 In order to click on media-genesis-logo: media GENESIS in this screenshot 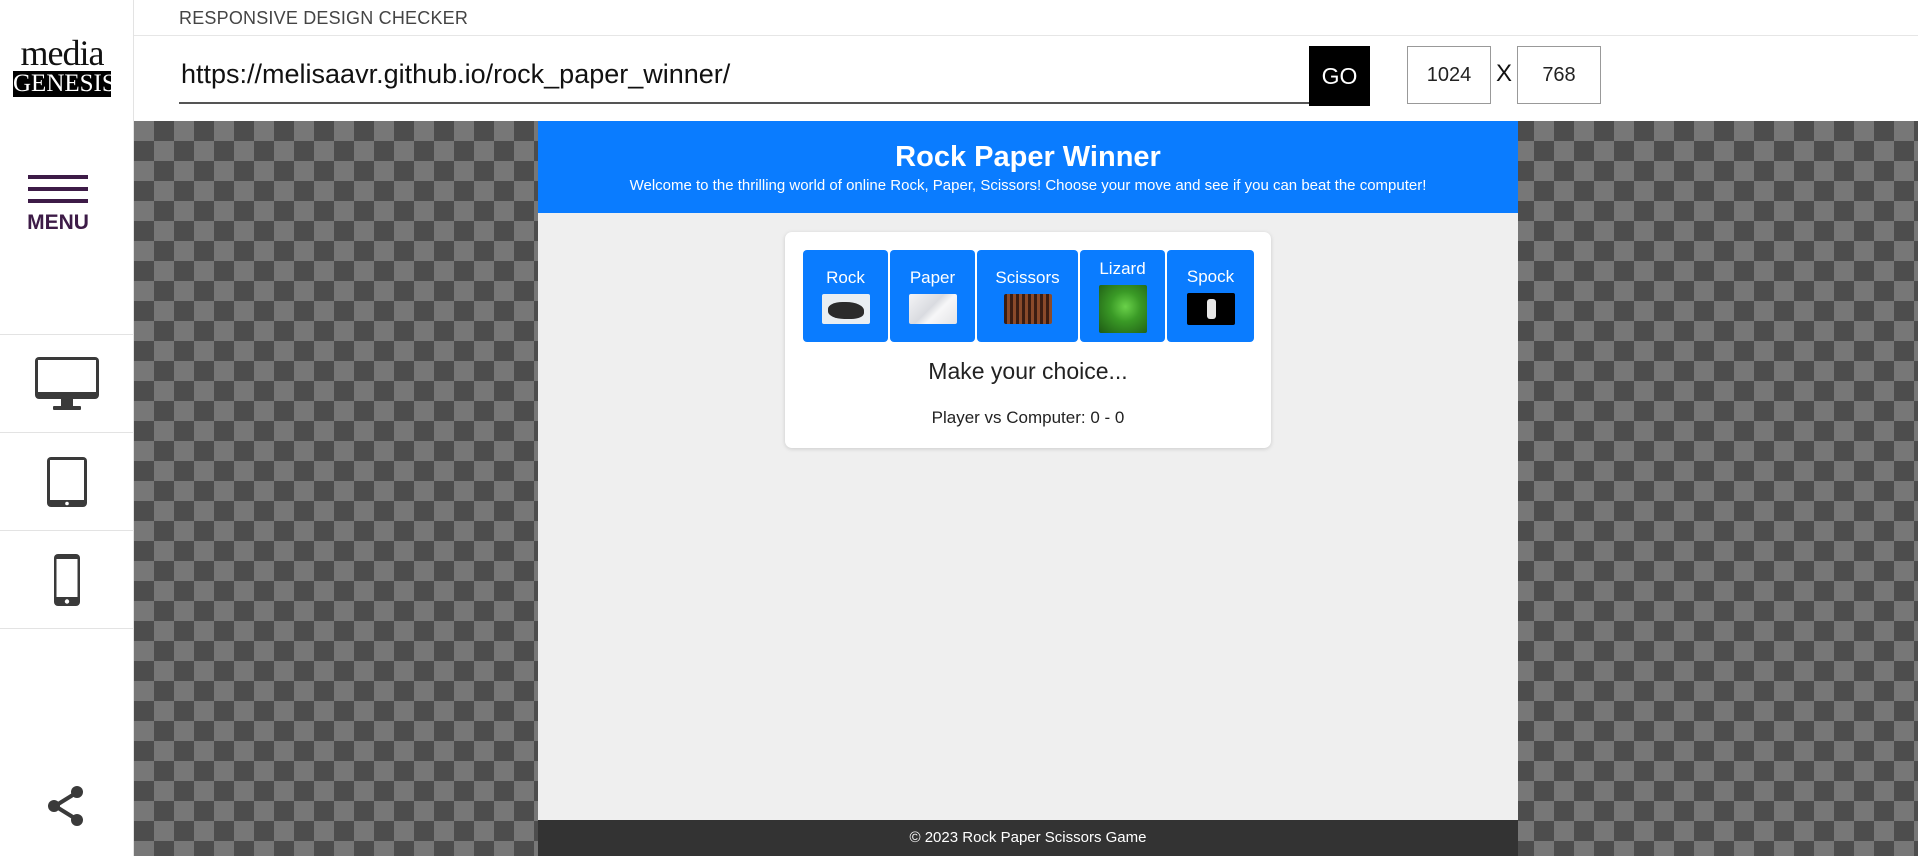, I will do `click(64, 65)`.